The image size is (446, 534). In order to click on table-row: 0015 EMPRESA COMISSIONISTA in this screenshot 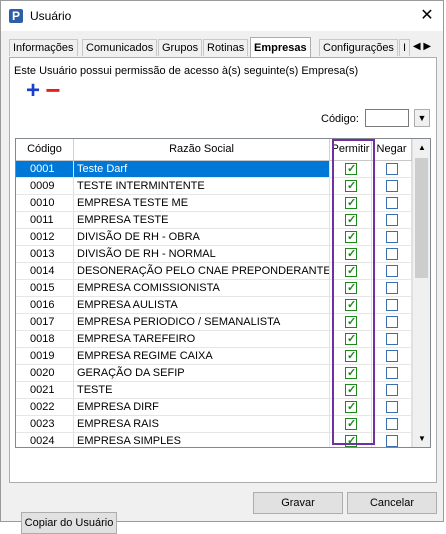, I will do `click(214, 288)`.